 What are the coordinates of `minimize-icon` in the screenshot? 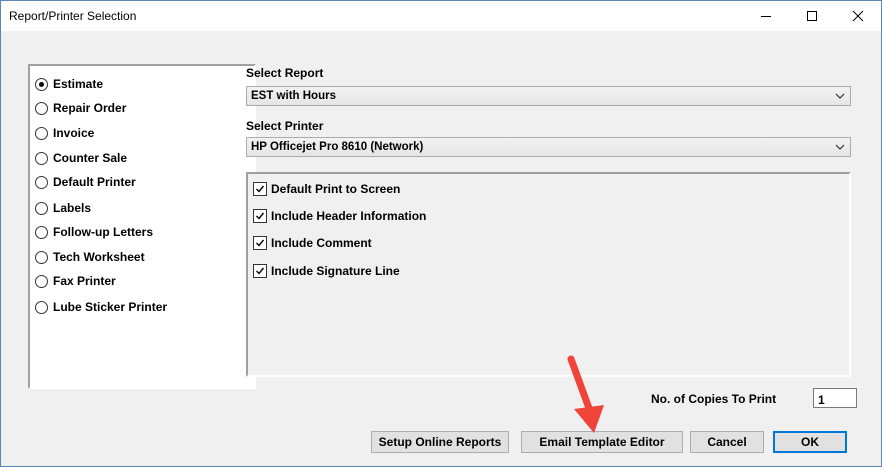 It's located at (766, 16).